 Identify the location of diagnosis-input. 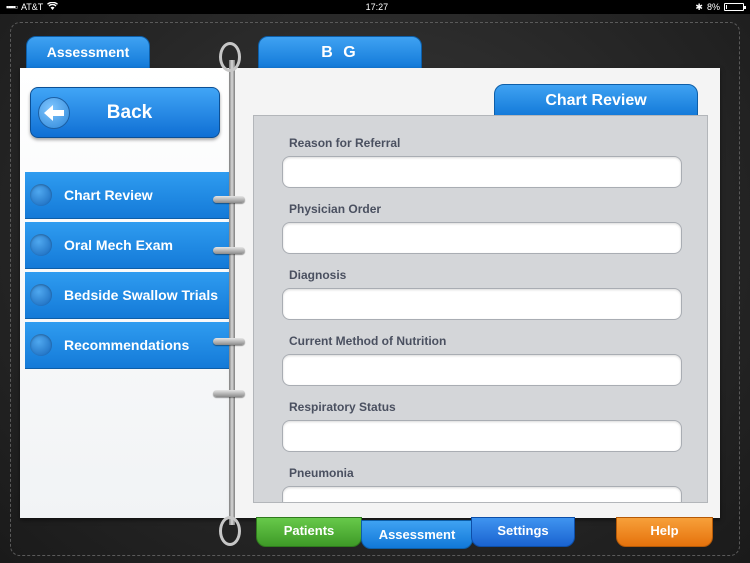
(482, 304).